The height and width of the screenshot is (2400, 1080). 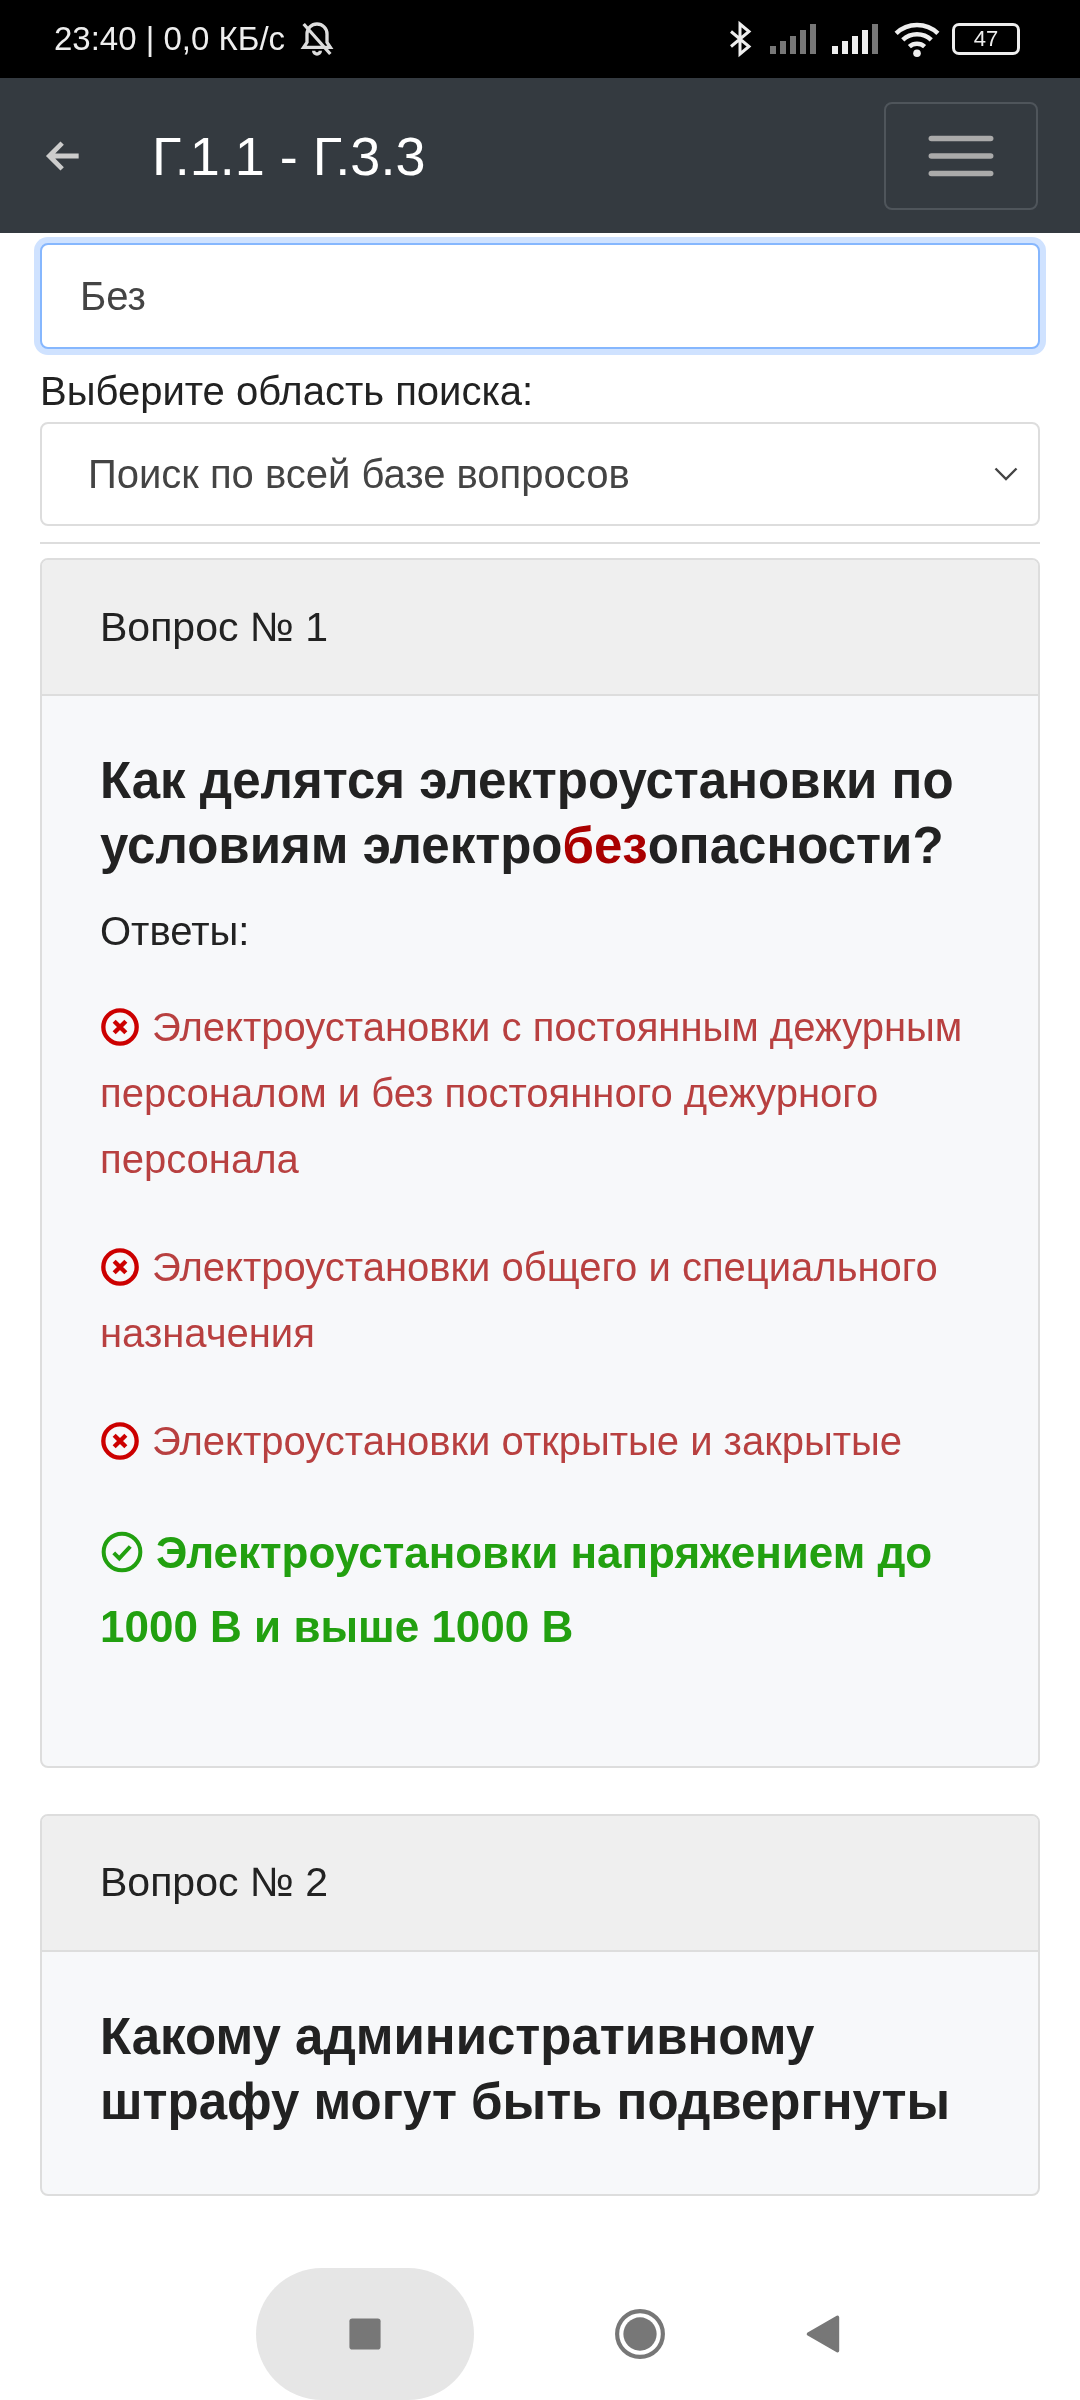 I want to click on question-text: Как делятся электроустановки по условиям электробезопасности?, so click(x=527, y=814).